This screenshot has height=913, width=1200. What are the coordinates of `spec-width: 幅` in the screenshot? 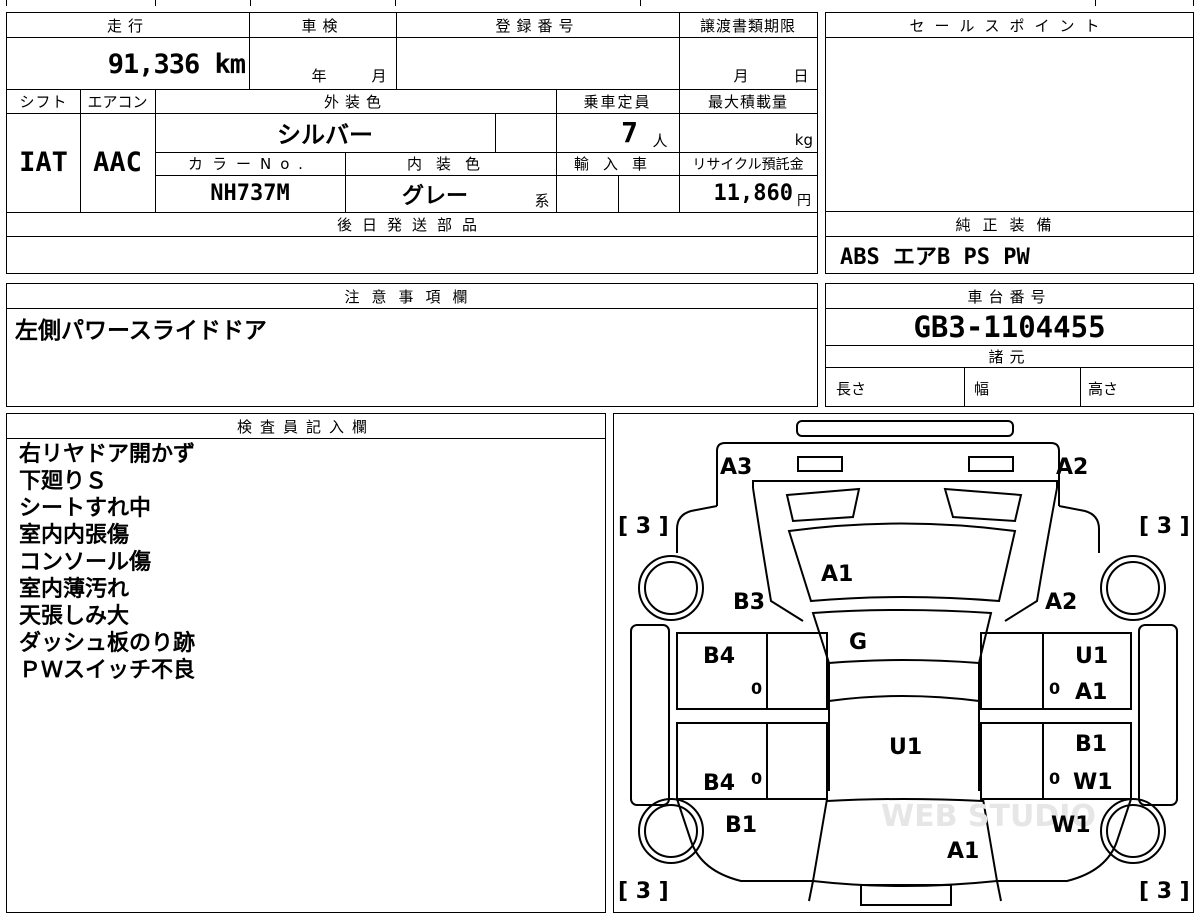 It's located at (982, 388).